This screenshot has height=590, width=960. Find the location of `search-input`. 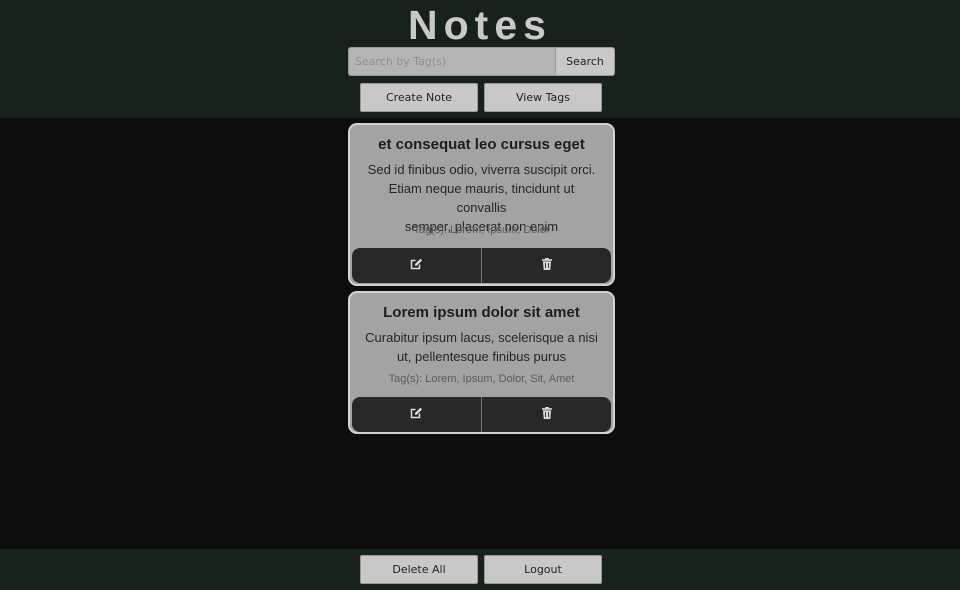

search-input is located at coordinates (451, 61).